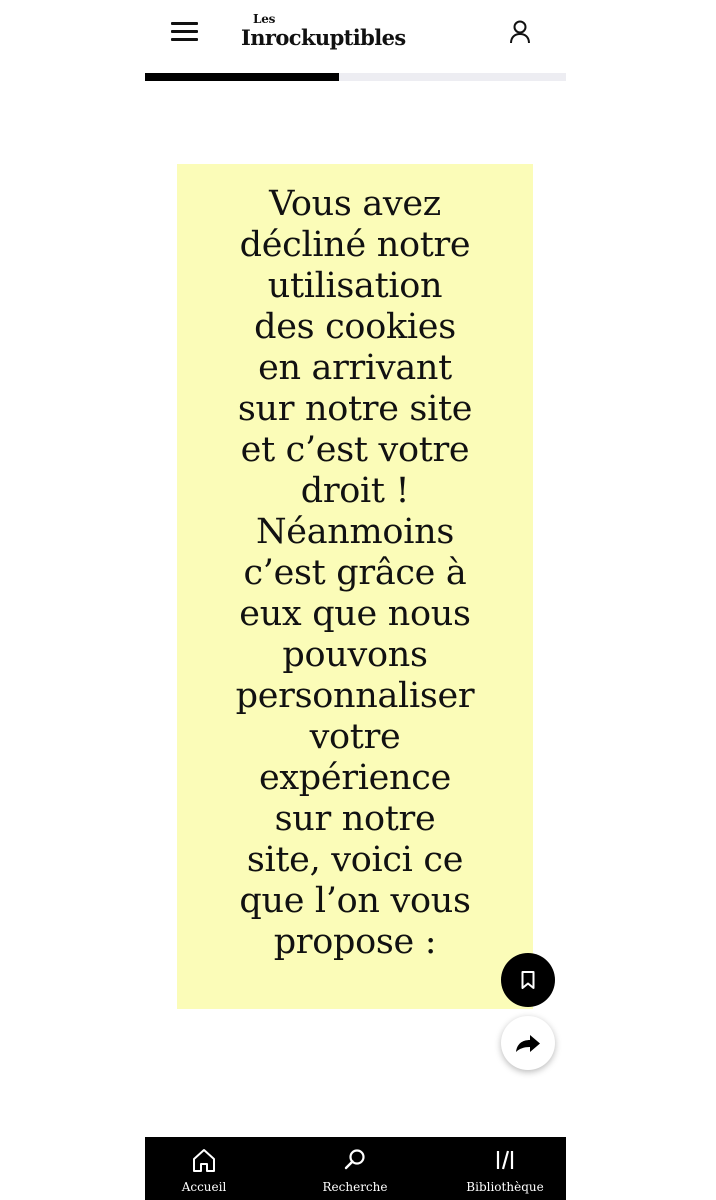 This screenshot has width=716, height=1200. I want to click on nav-label-recherche: Recherche, so click(355, 1187).